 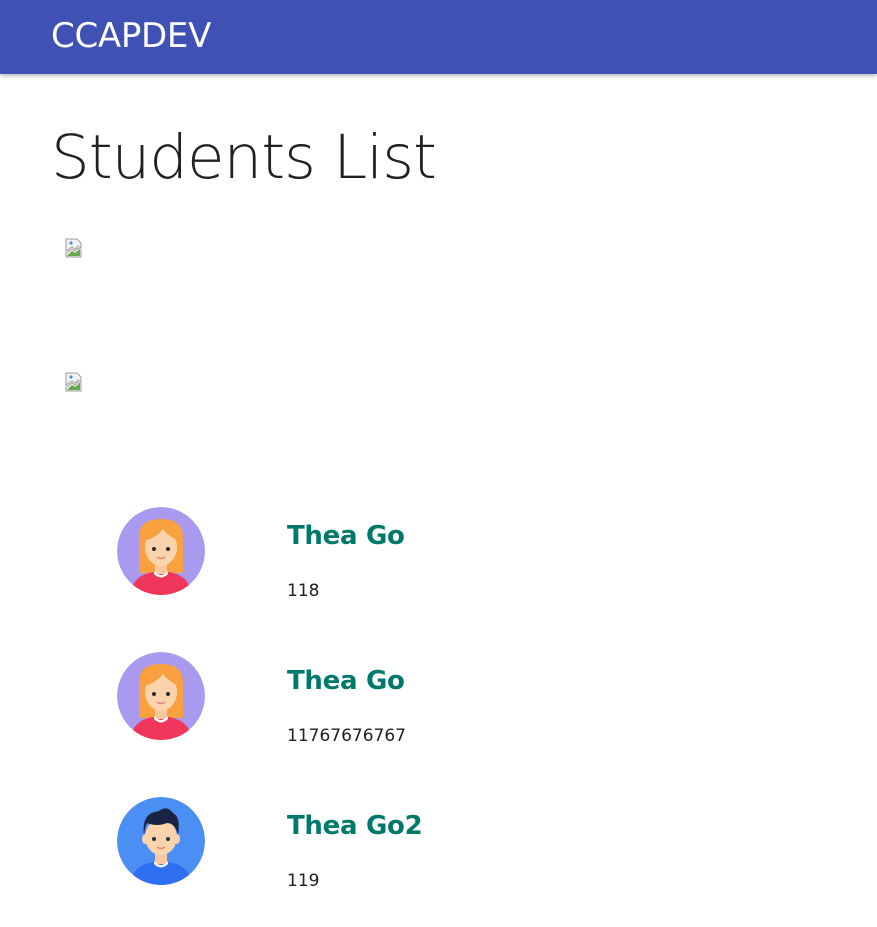 What do you see at coordinates (131, 36) in the screenshot?
I see `brand-logo-link: CCAPDEV` at bounding box center [131, 36].